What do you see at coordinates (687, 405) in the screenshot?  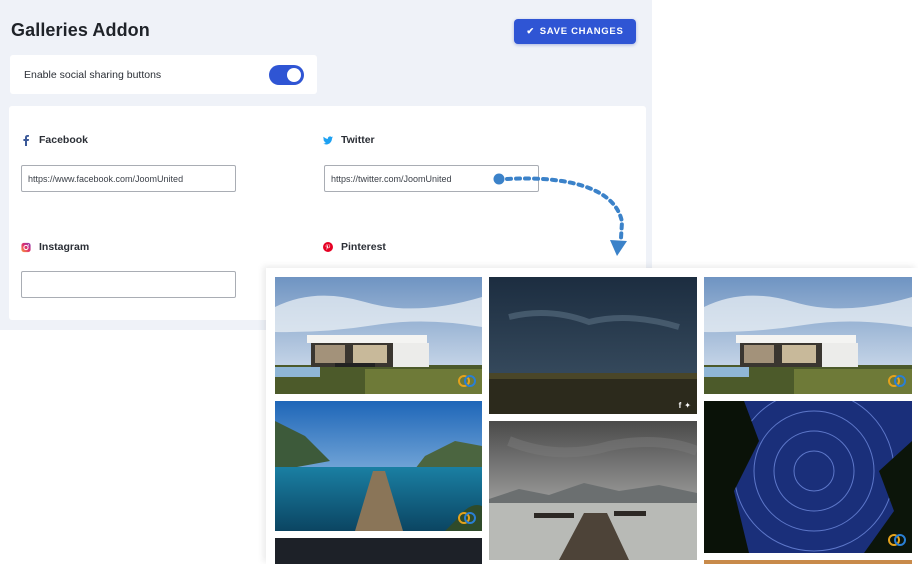 I see `twitter-share-icon: ✦` at bounding box center [687, 405].